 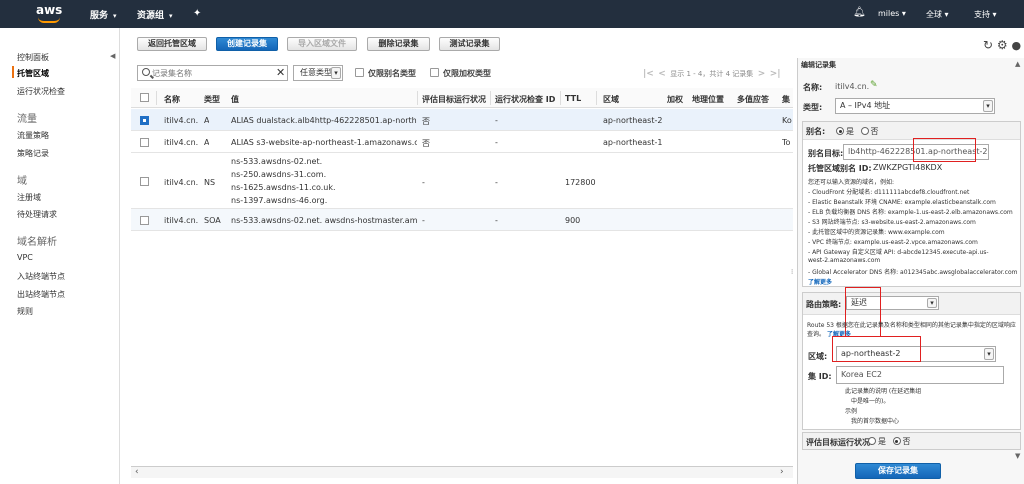 What do you see at coordinates (611, 99) in the screenshot?
I see `column-header-region: 区域` at bounding box center [611, 99].